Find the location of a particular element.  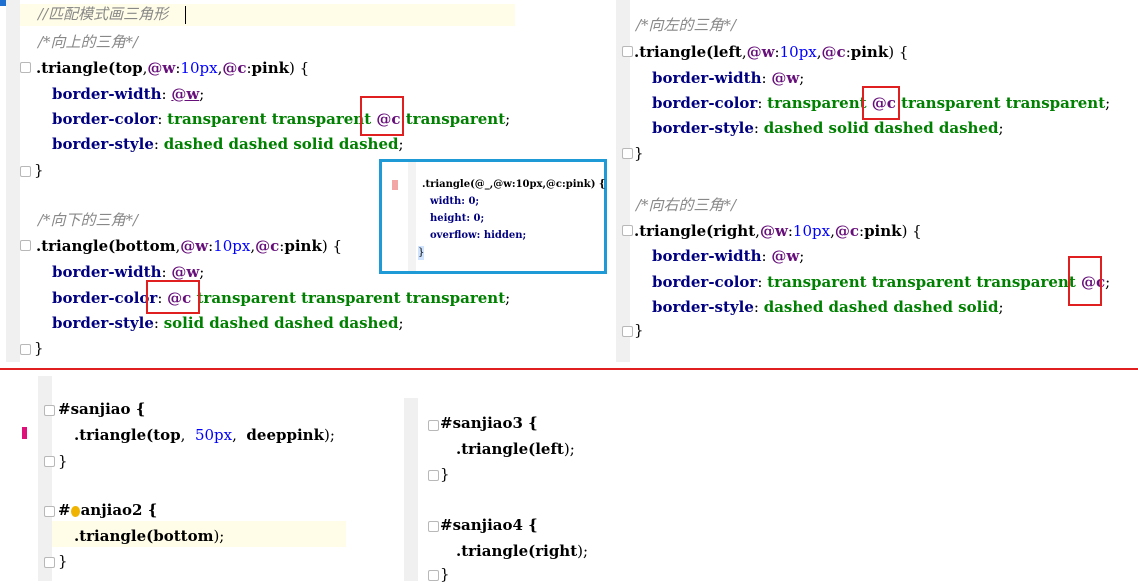

header-comment: //匹配模式画三角形 is located at coordinates (103, 14).